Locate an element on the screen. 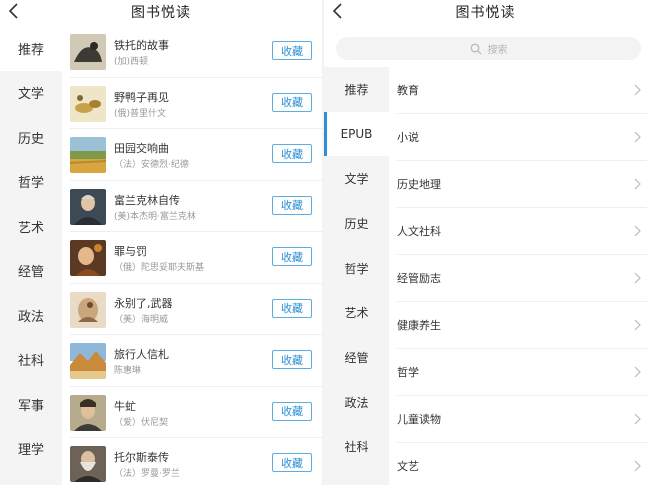 This screenshot has height=485, width=647. subcategory-item: 儿童读物 is located at coordinates (522, 419).